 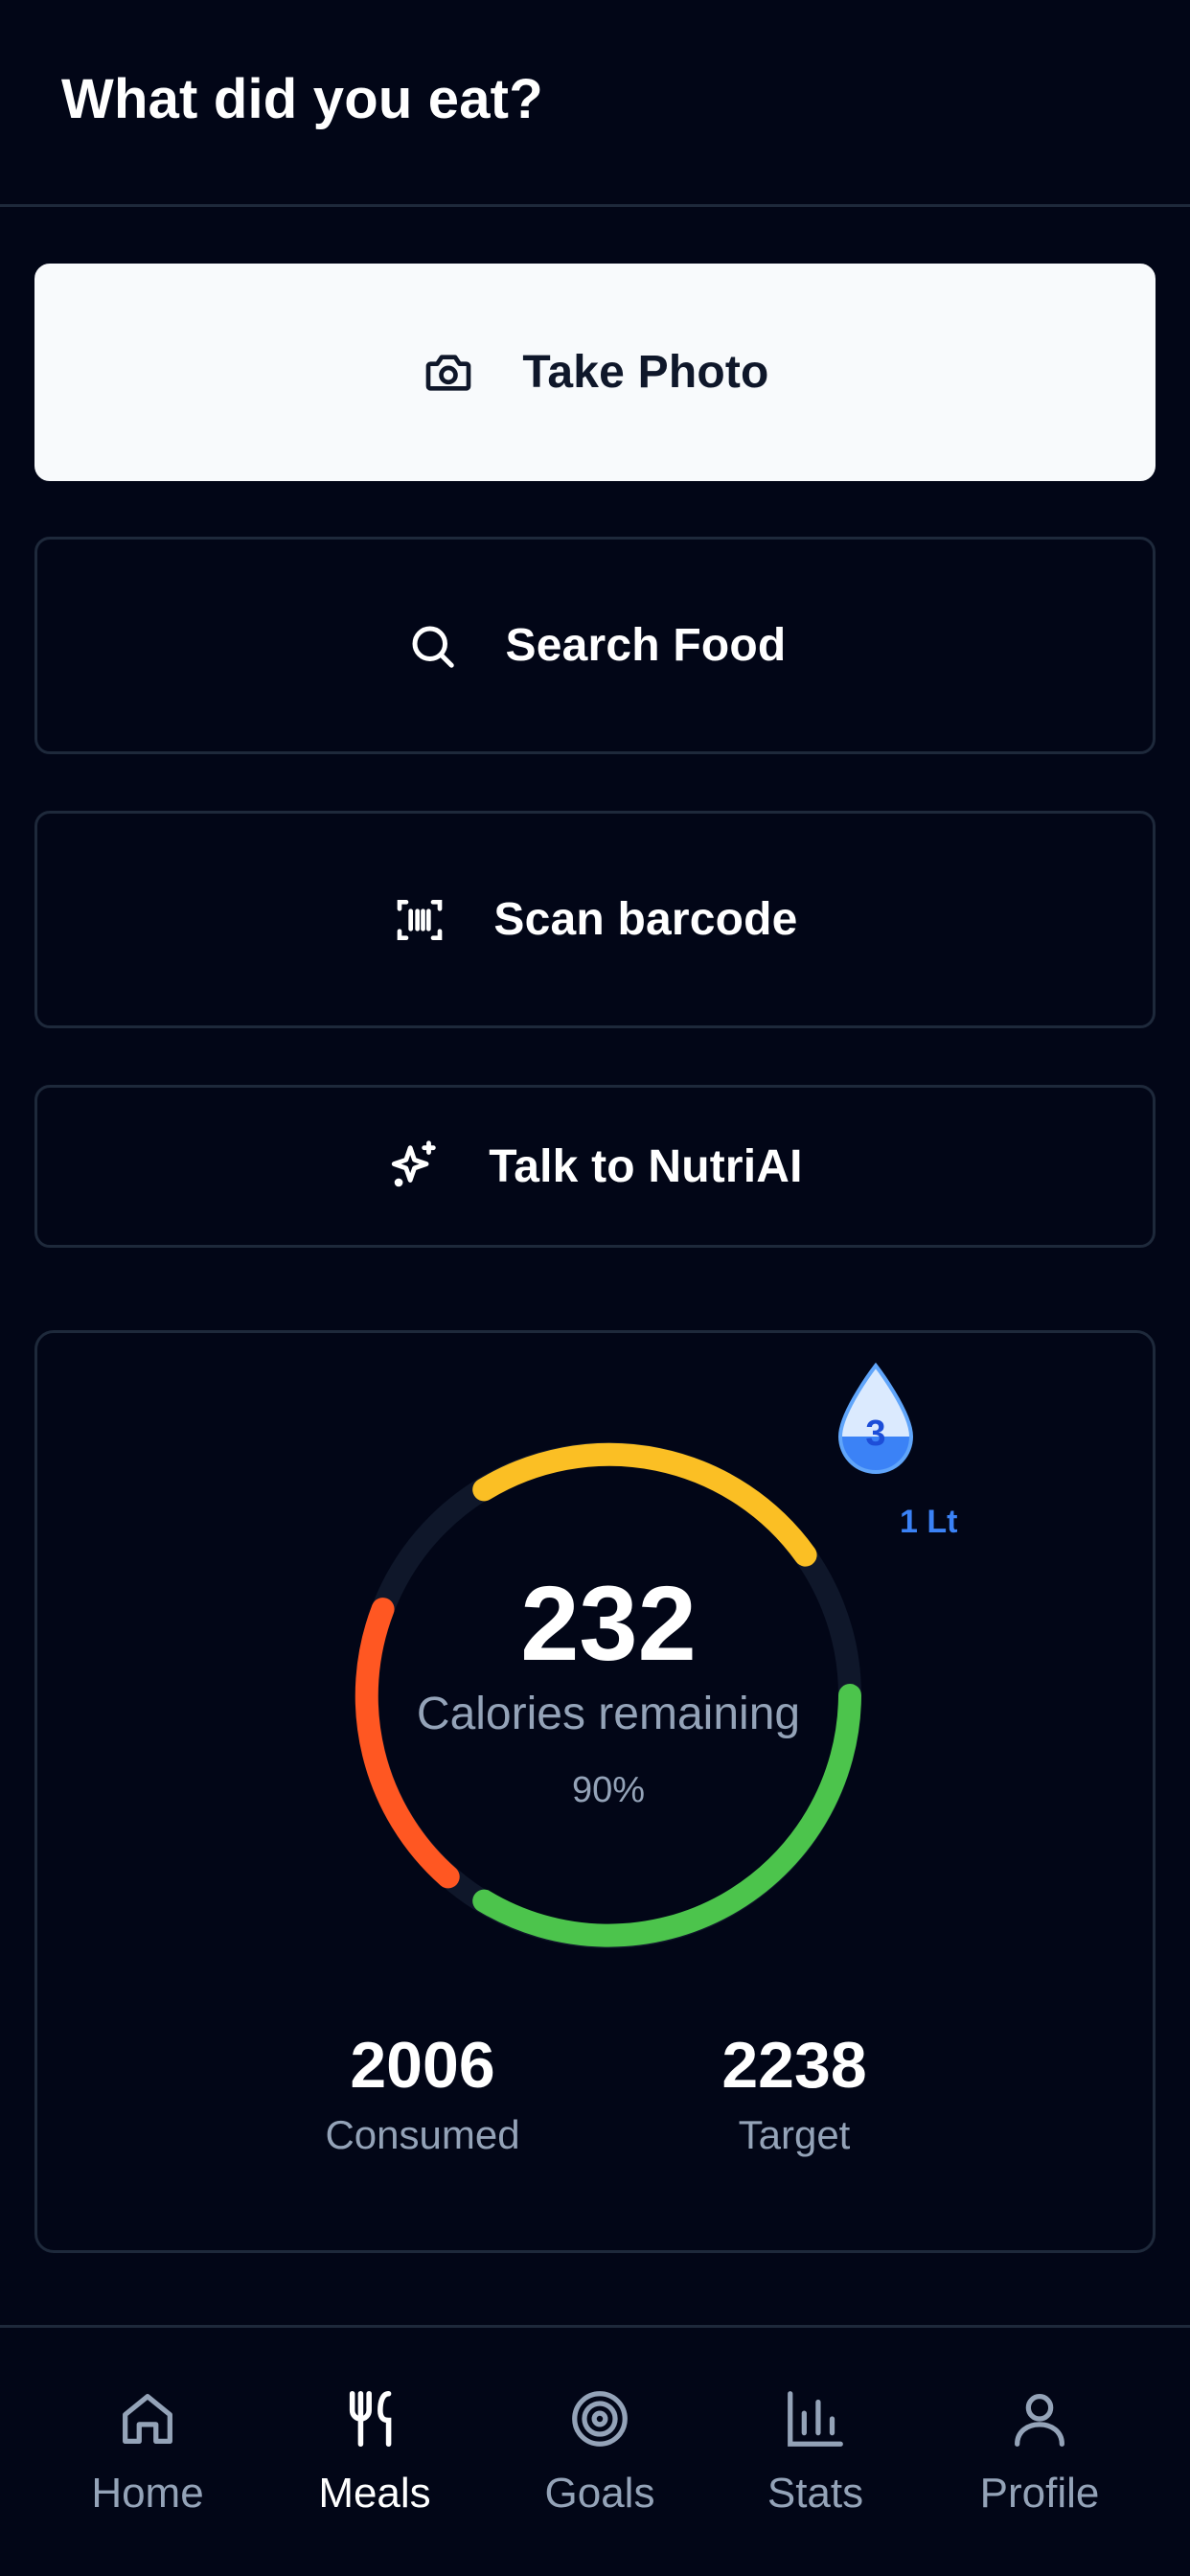 I want to click on calories-remaining-label: Calories remaining, so click(x=608, y=1714).